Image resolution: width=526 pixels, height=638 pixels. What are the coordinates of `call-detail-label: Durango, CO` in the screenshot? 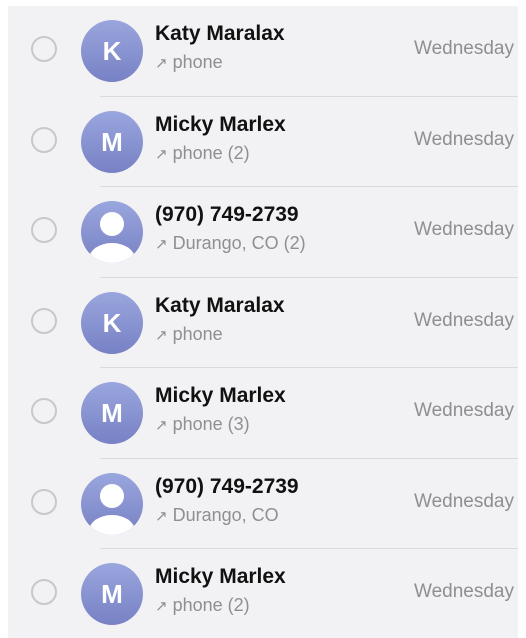 It's located at (225, 514).